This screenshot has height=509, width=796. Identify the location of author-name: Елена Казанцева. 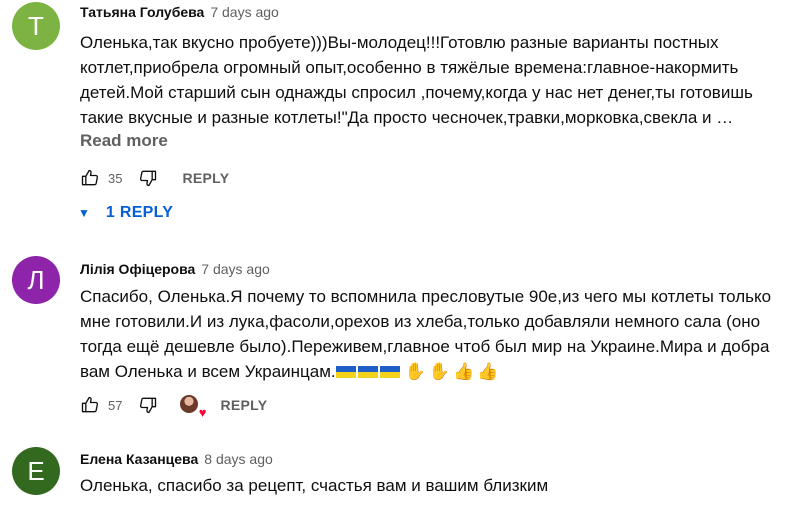
(139, 459).